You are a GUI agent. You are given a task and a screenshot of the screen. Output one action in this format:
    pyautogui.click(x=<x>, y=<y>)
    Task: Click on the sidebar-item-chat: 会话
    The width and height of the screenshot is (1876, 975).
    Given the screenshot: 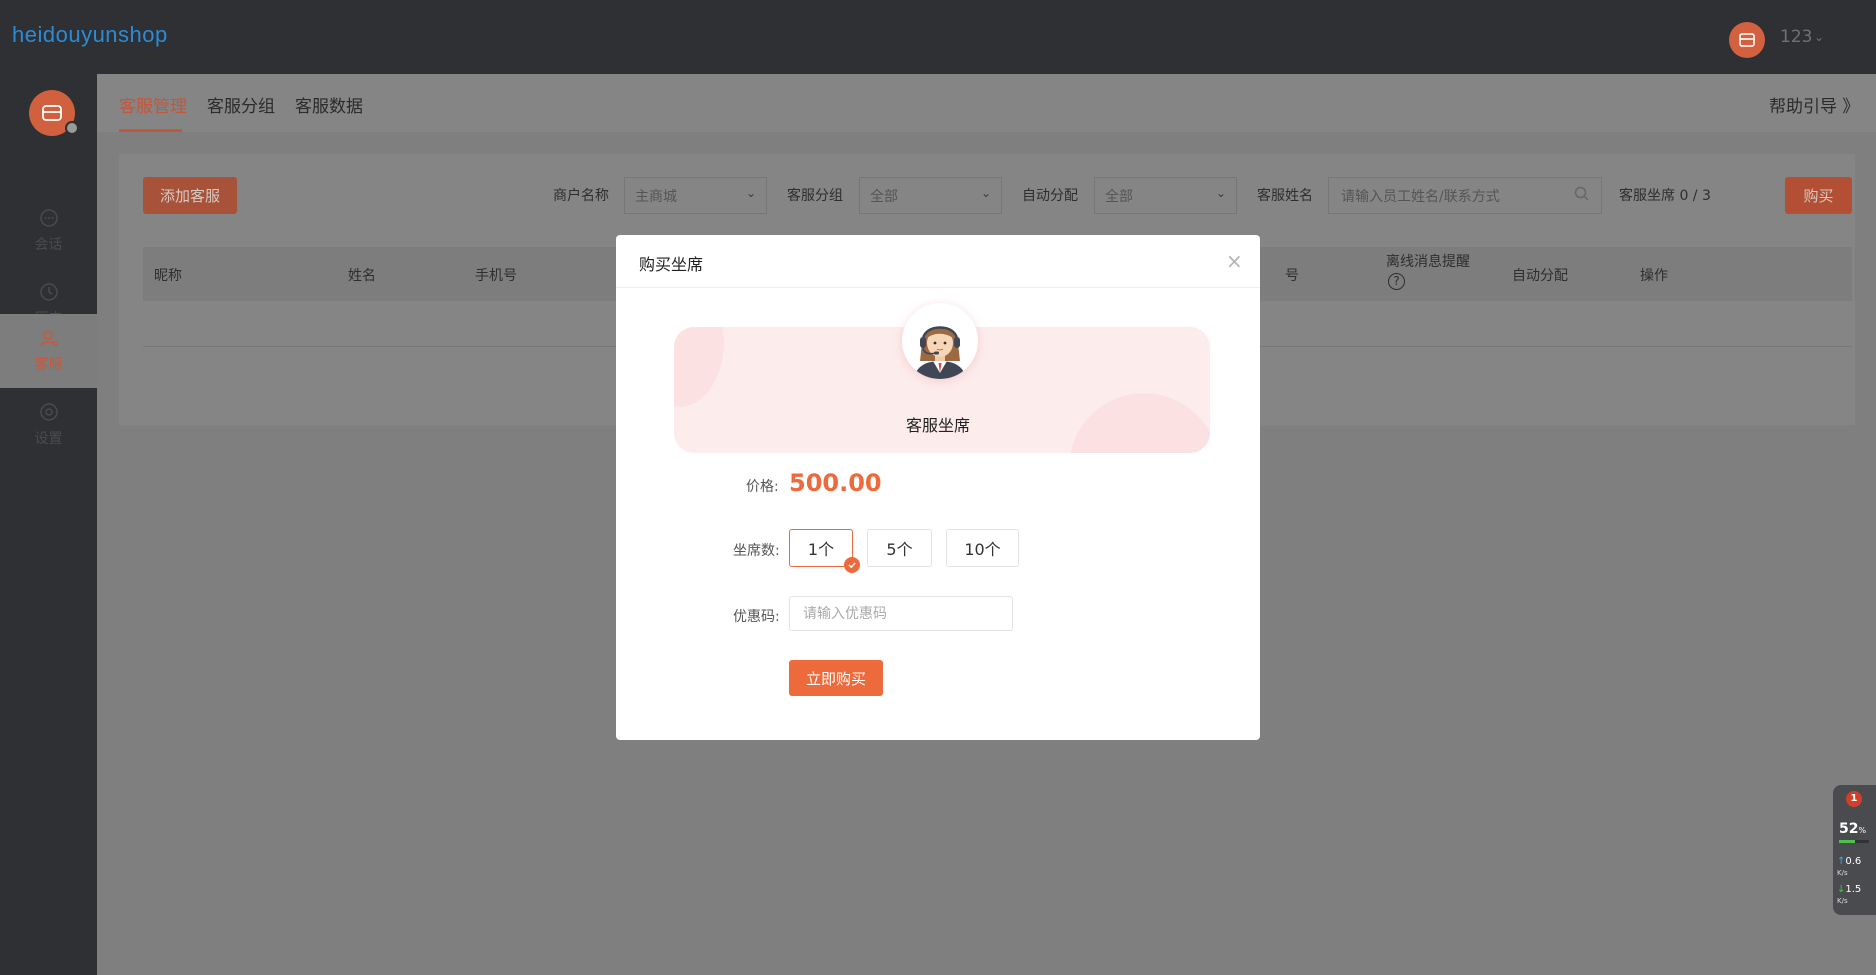 What is the action you would take?
    pyautogui.click(x=48, y=231)
    